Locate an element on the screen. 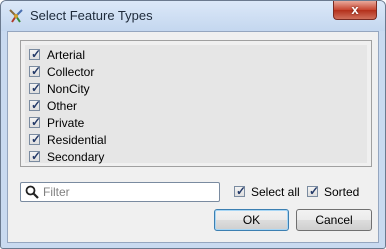 Image resolution: width=386 pixels, height=249 pixels. filter-field is located at coordinates (120, 192).